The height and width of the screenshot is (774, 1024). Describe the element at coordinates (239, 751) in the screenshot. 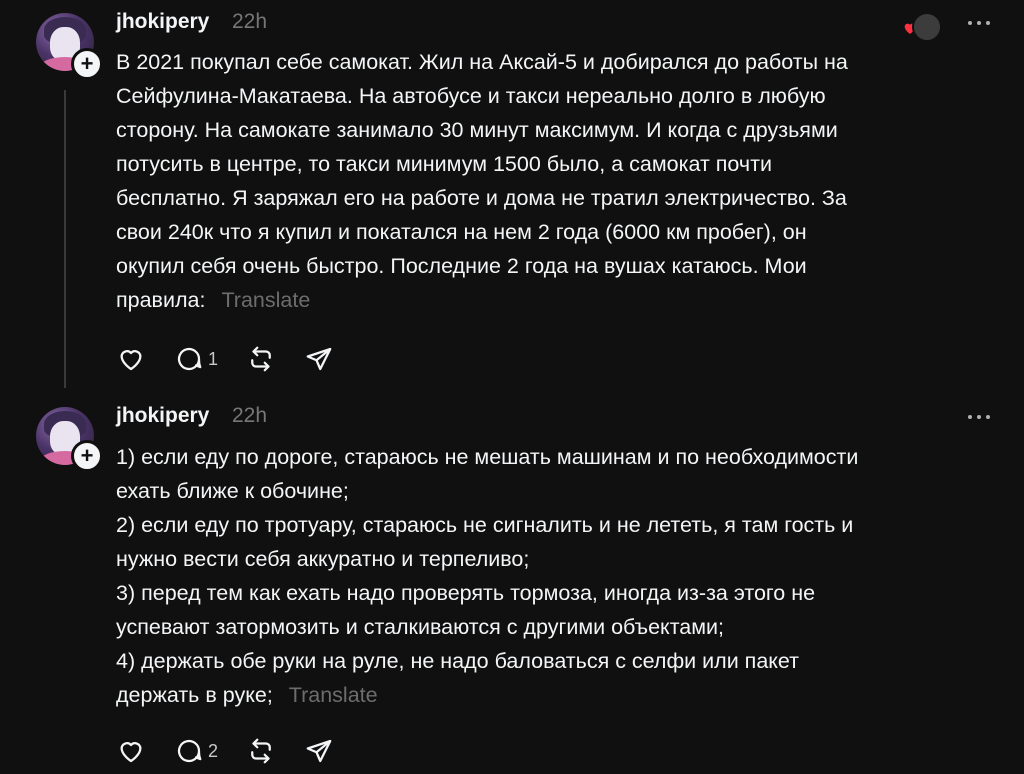

I see `post-actions: 2` at that location.